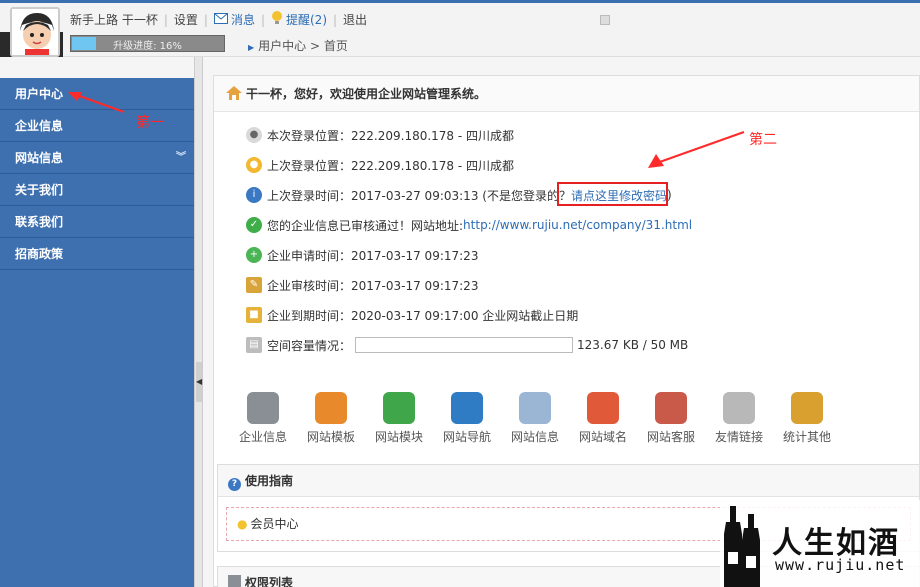  What do you see at coordinates (198, 322) in the screenshot?
I see `sidebar-splitter: ◀` at bounding box center [198, 322].